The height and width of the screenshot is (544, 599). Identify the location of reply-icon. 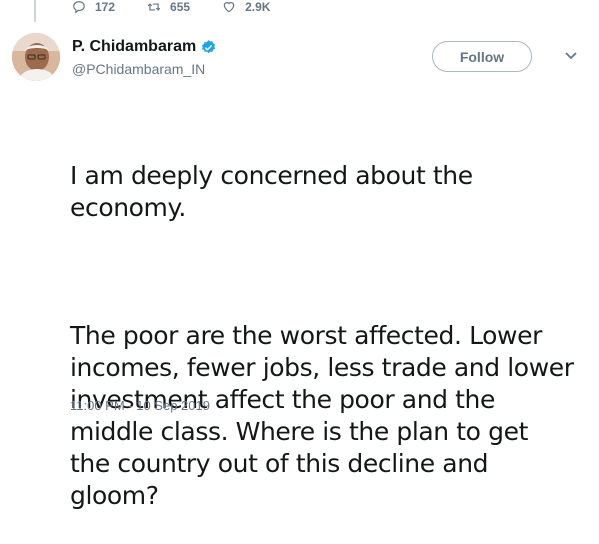
(79, 7).